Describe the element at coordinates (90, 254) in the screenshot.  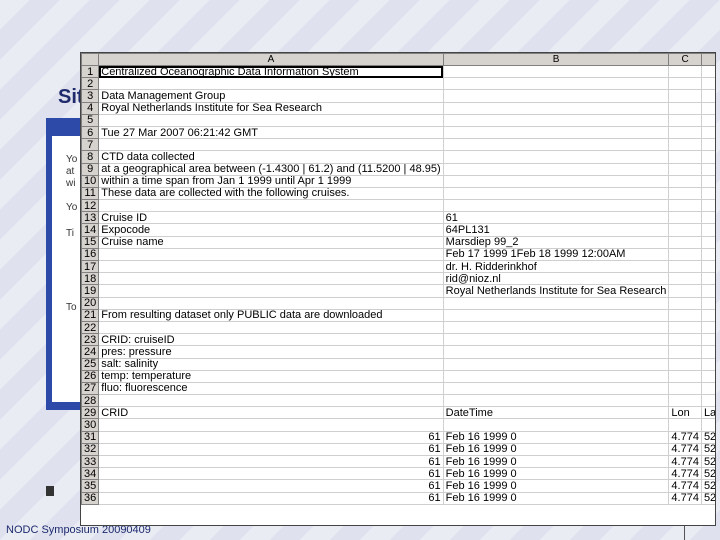
I see `row-header: 16` at that location.